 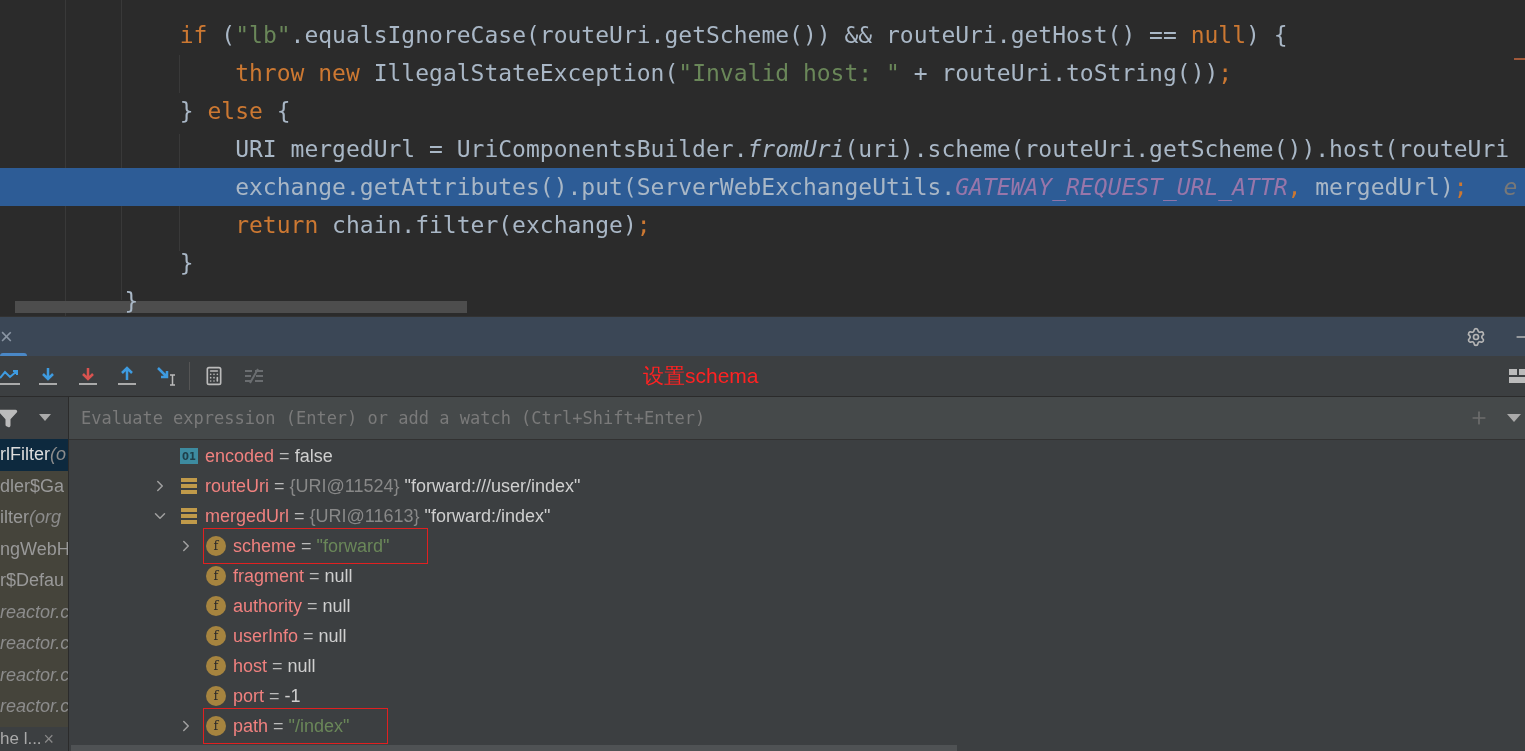 What do you see at coordinates (34, 518) in the screenshot?
I see `stack-frame: ilter(org` at bounding box center [34, 518].